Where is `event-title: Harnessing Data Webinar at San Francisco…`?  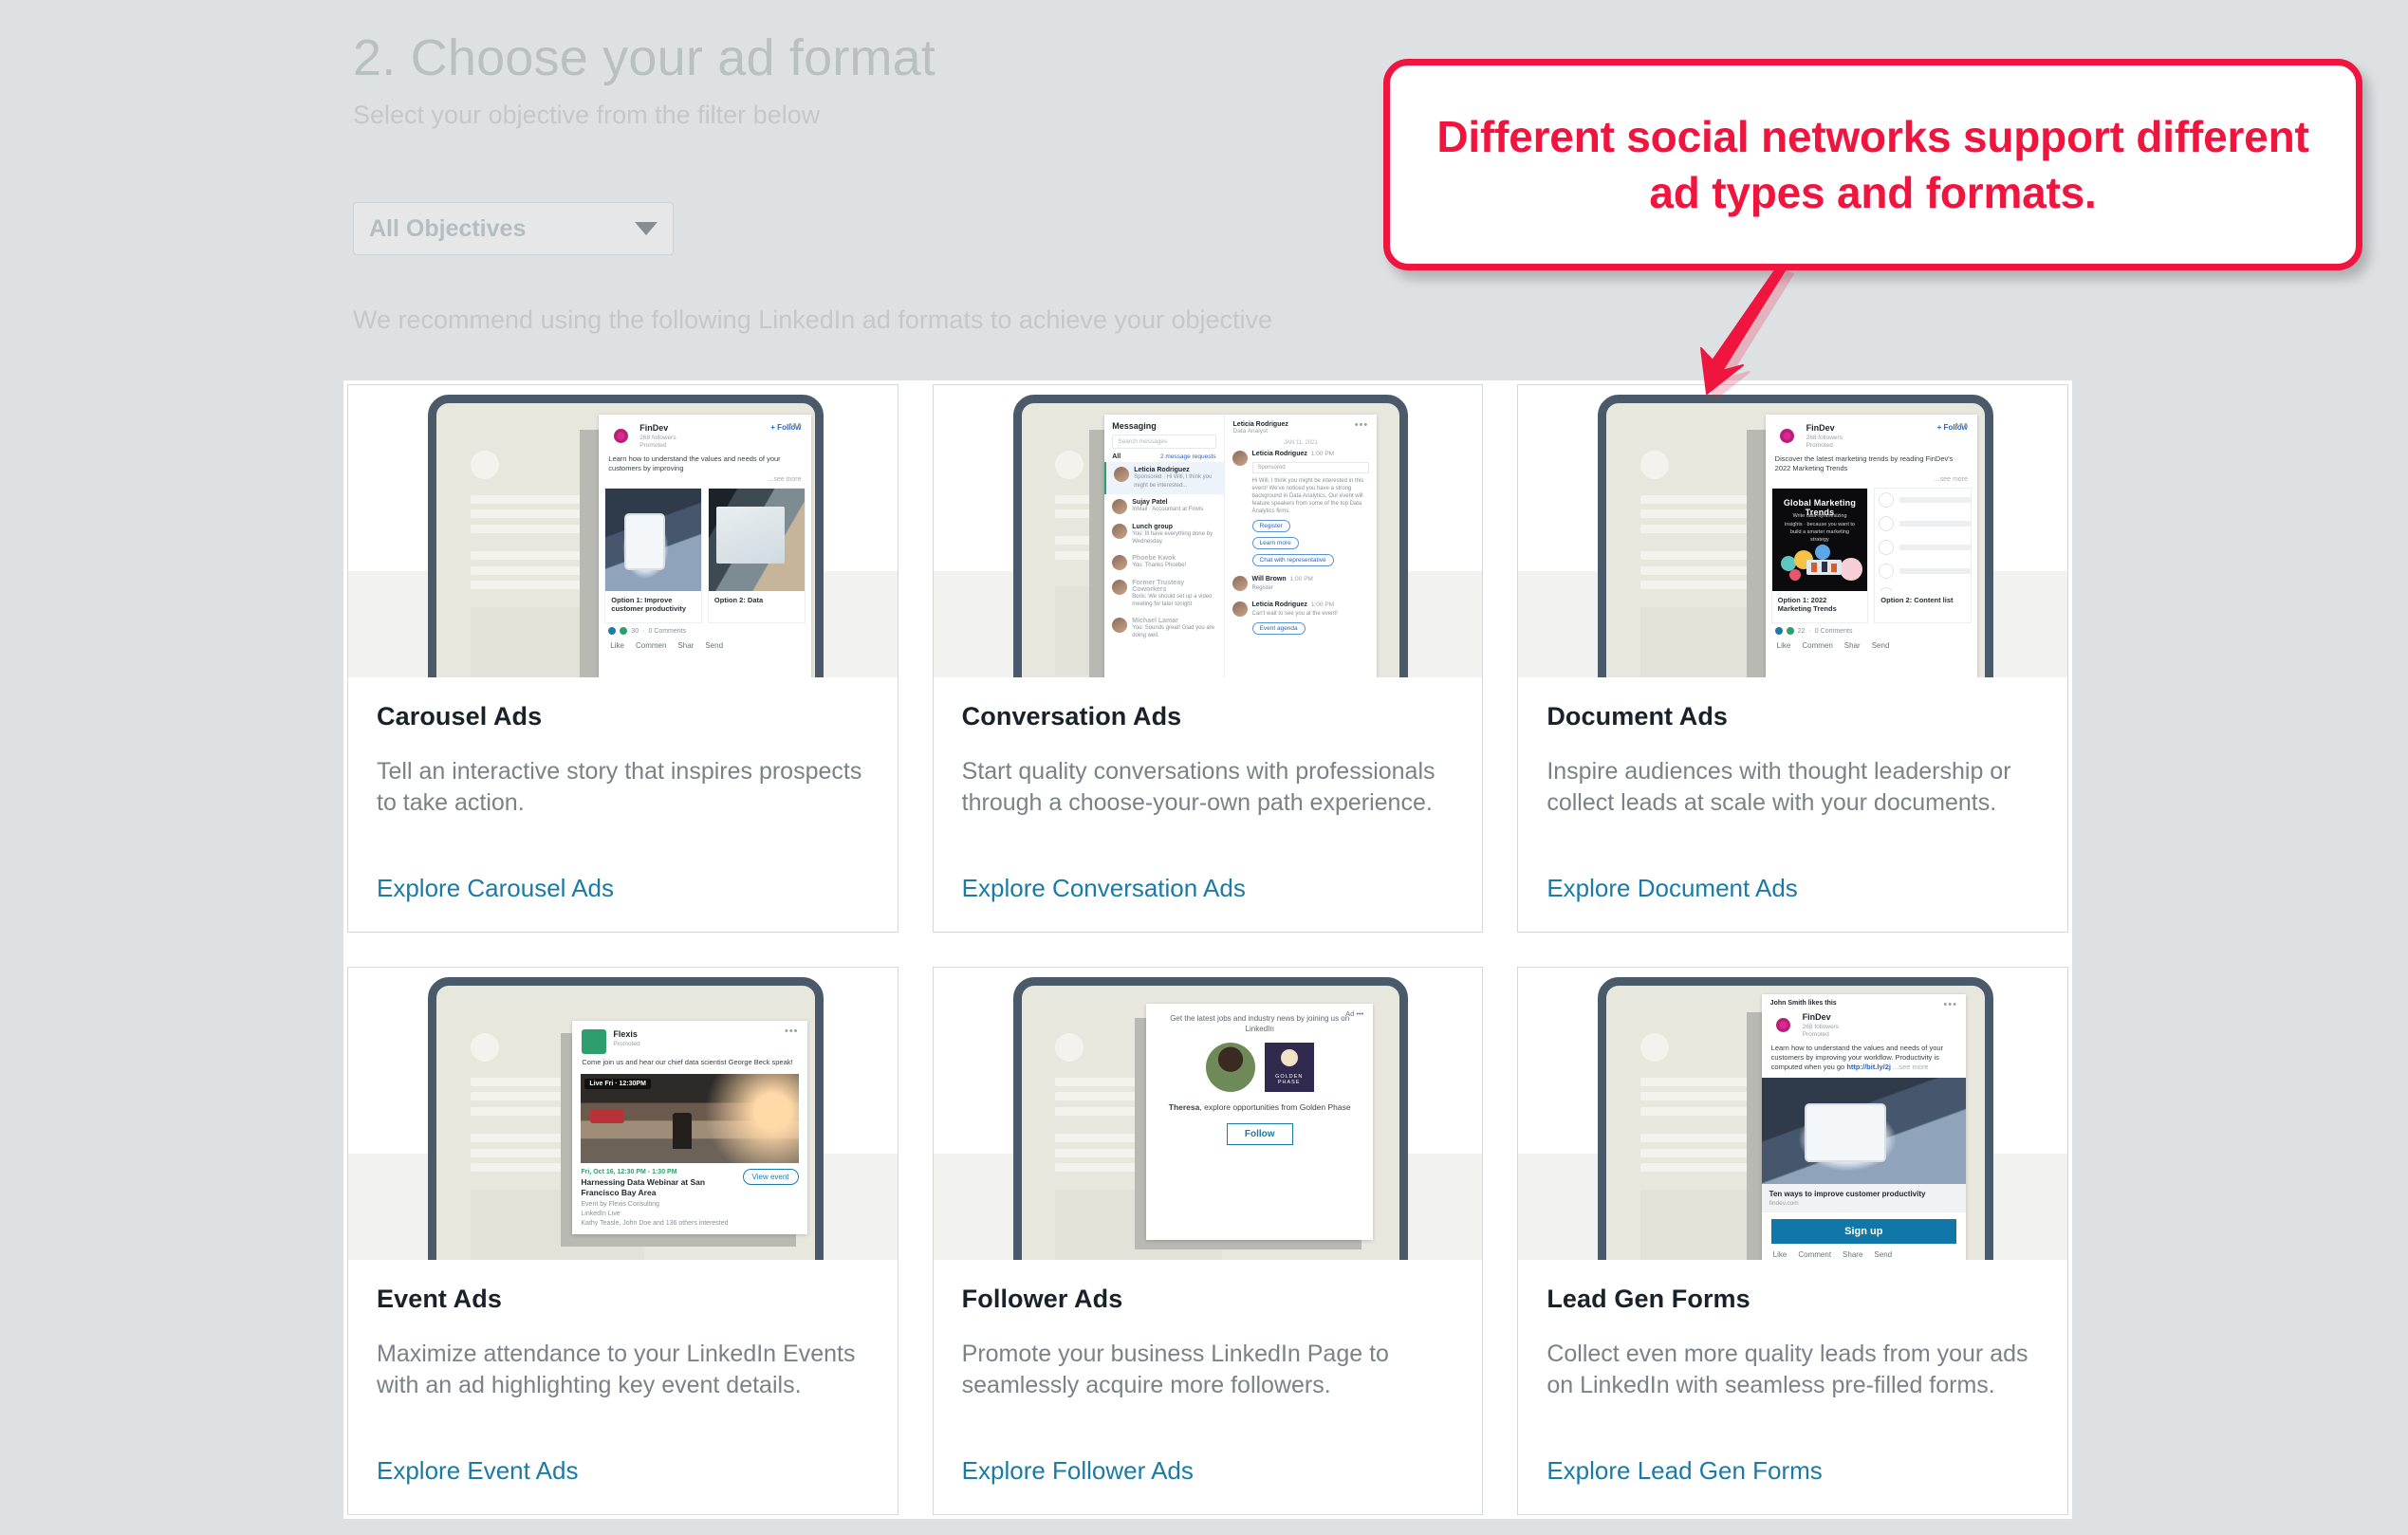 event-title: Harnessing Data Webinar at San Francisco… is located at coordinates (643, 1186).